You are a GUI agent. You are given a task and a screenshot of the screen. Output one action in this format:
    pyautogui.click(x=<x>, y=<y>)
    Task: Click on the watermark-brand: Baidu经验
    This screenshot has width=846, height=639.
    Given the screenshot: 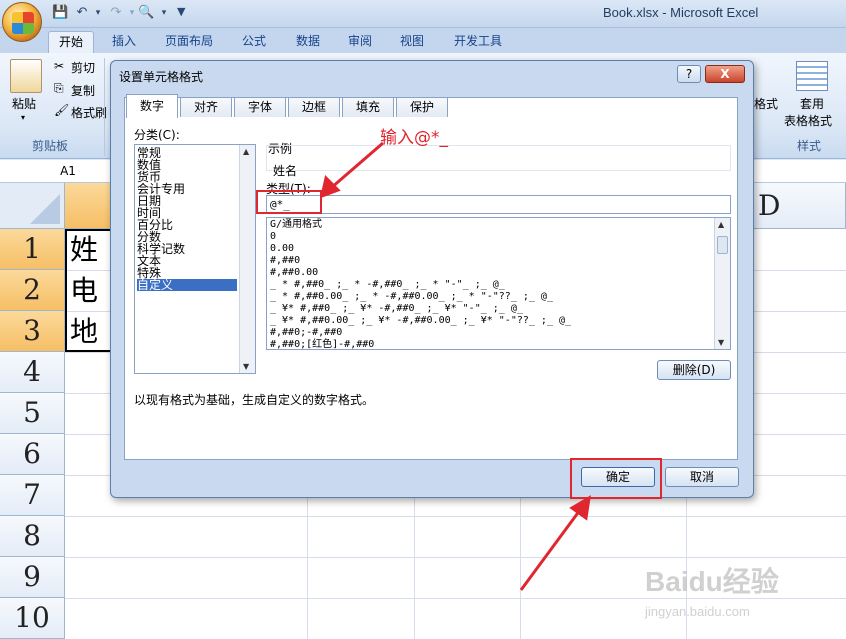 What is the action you would take?
    pyautogui.click(x=712, y=581)
    